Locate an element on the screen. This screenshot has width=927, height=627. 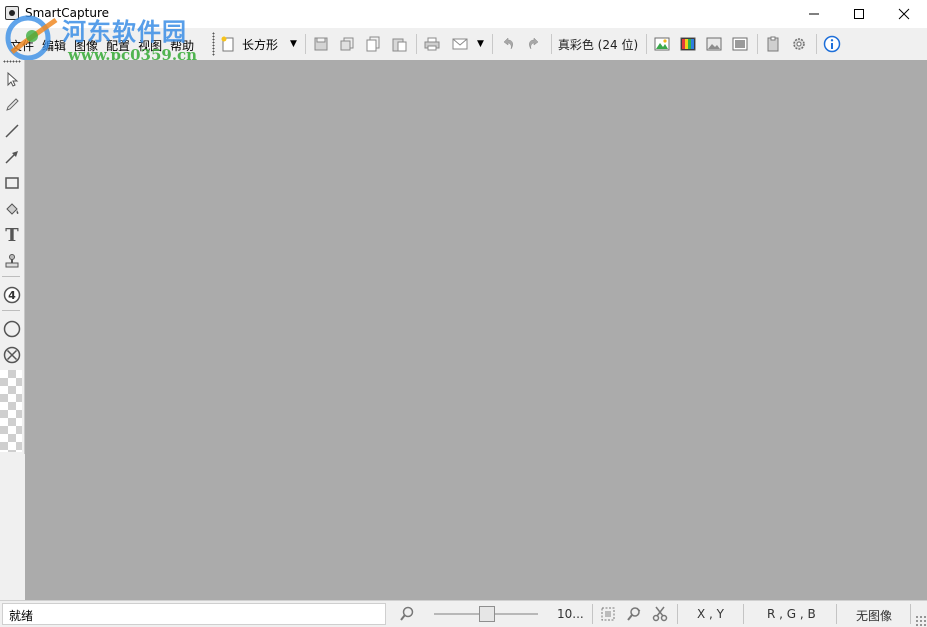
tool-circle is located at coordinates (12, 329).